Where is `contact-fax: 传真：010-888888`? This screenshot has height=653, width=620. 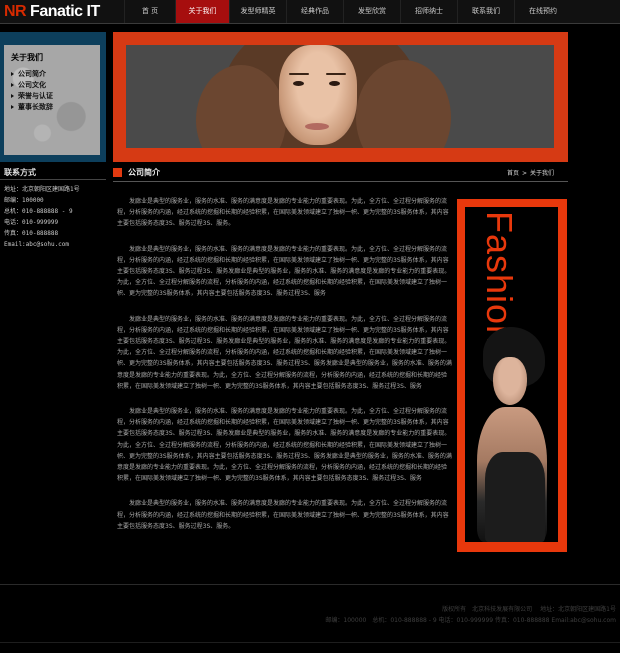
contact-fax: 传真：010-888888 is located at coordinates (31, 233).